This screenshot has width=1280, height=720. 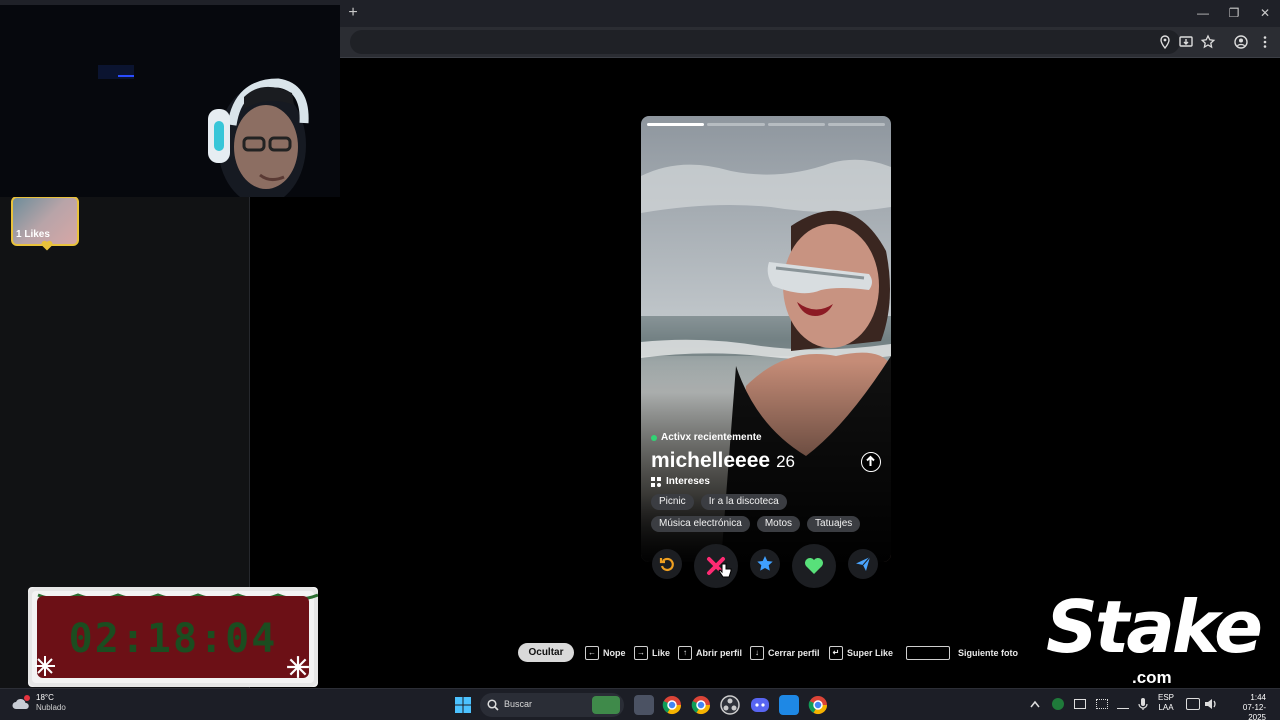 I want to click on name-row: michelleeee 26, so click(x=723, y=461).